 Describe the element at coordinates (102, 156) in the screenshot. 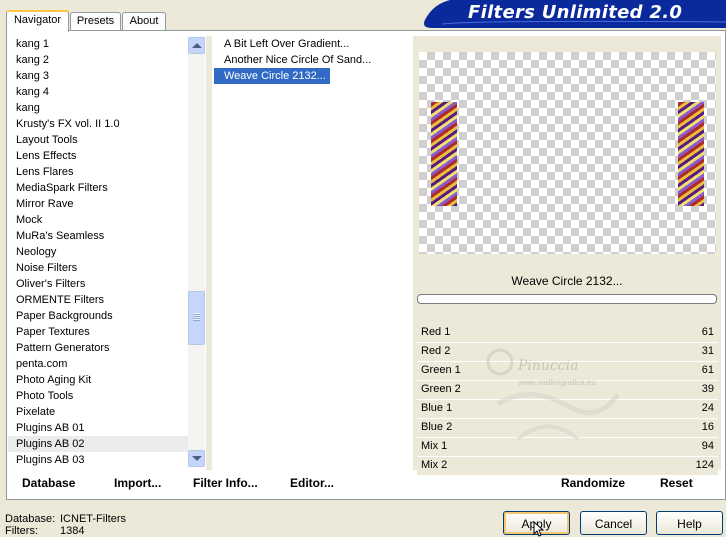

I see `list-item: Lens Effects` at that location.